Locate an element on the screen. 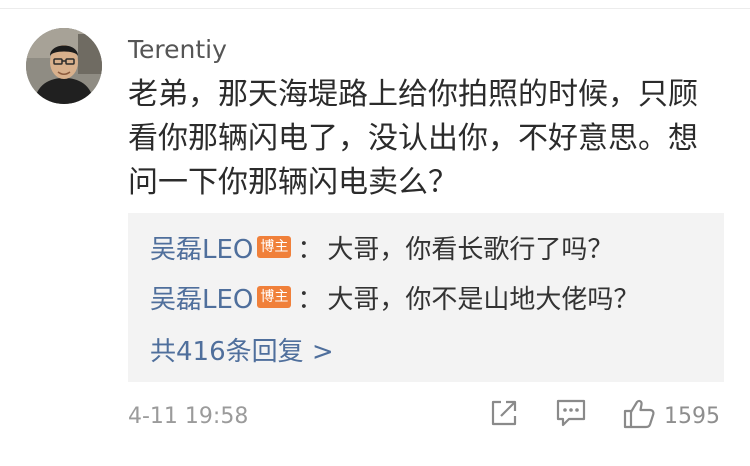 Image resolution: width=750 pixels, height=466 pixels. view-all-replies-link: 共416条回复 > is located at coordinates (242, 349).